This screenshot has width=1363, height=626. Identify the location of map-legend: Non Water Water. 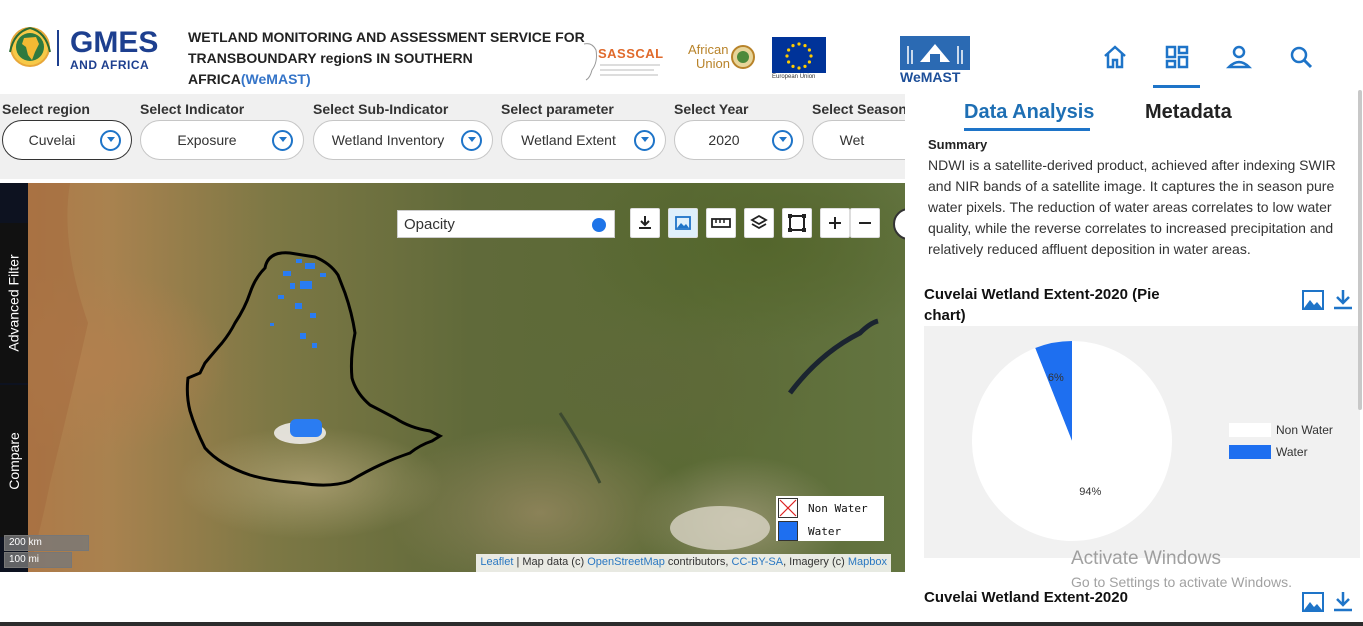
(830, 518).